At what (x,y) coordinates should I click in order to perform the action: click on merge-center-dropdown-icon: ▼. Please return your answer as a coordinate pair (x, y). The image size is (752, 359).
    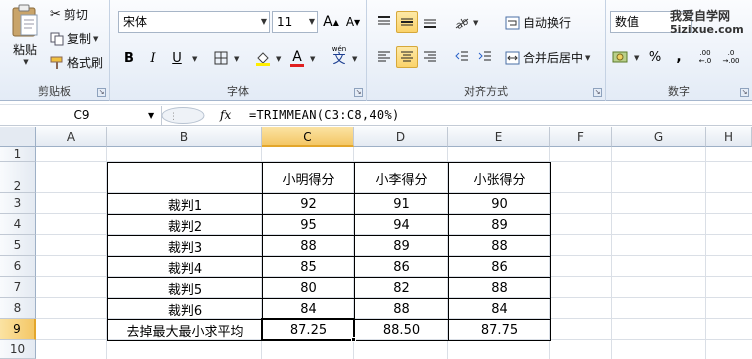
    Looking at the image, I should click on (587, 58).